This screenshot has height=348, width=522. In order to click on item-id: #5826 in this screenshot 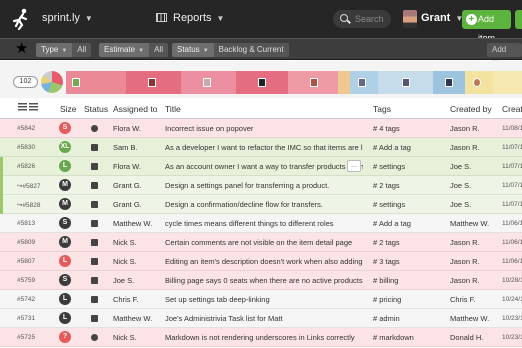, I will do `click(26, 166)`.